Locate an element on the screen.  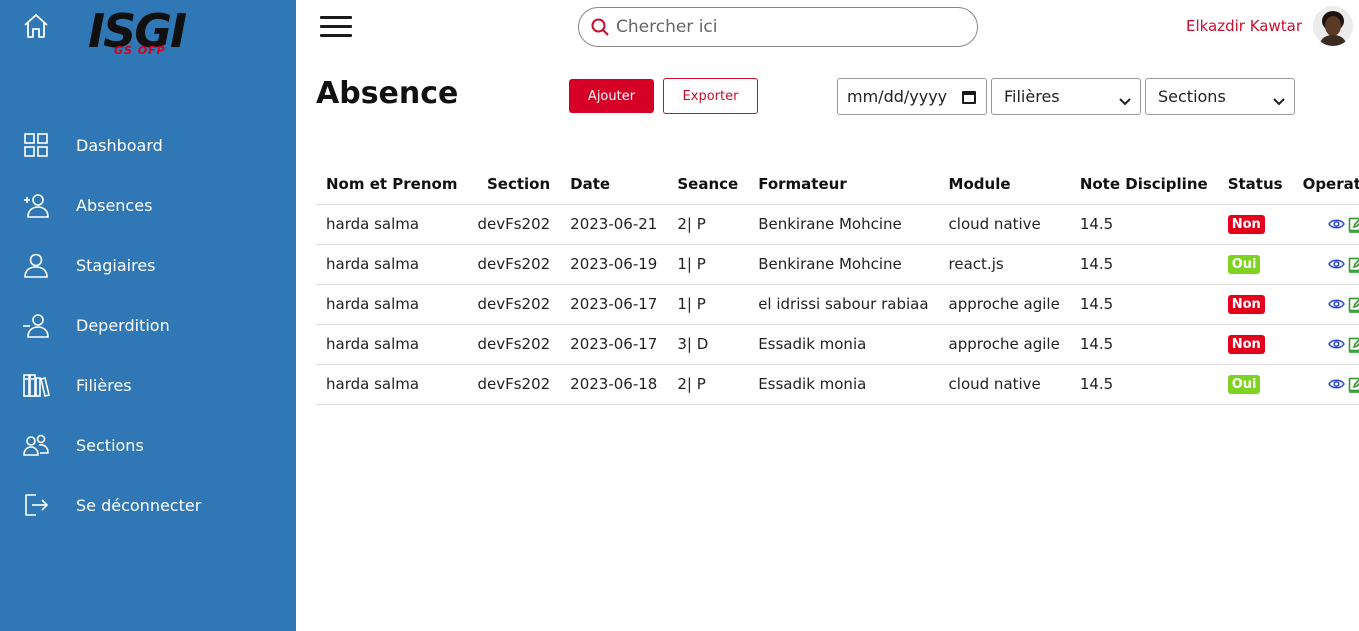
books-icon is located at coordinates (36, 385).